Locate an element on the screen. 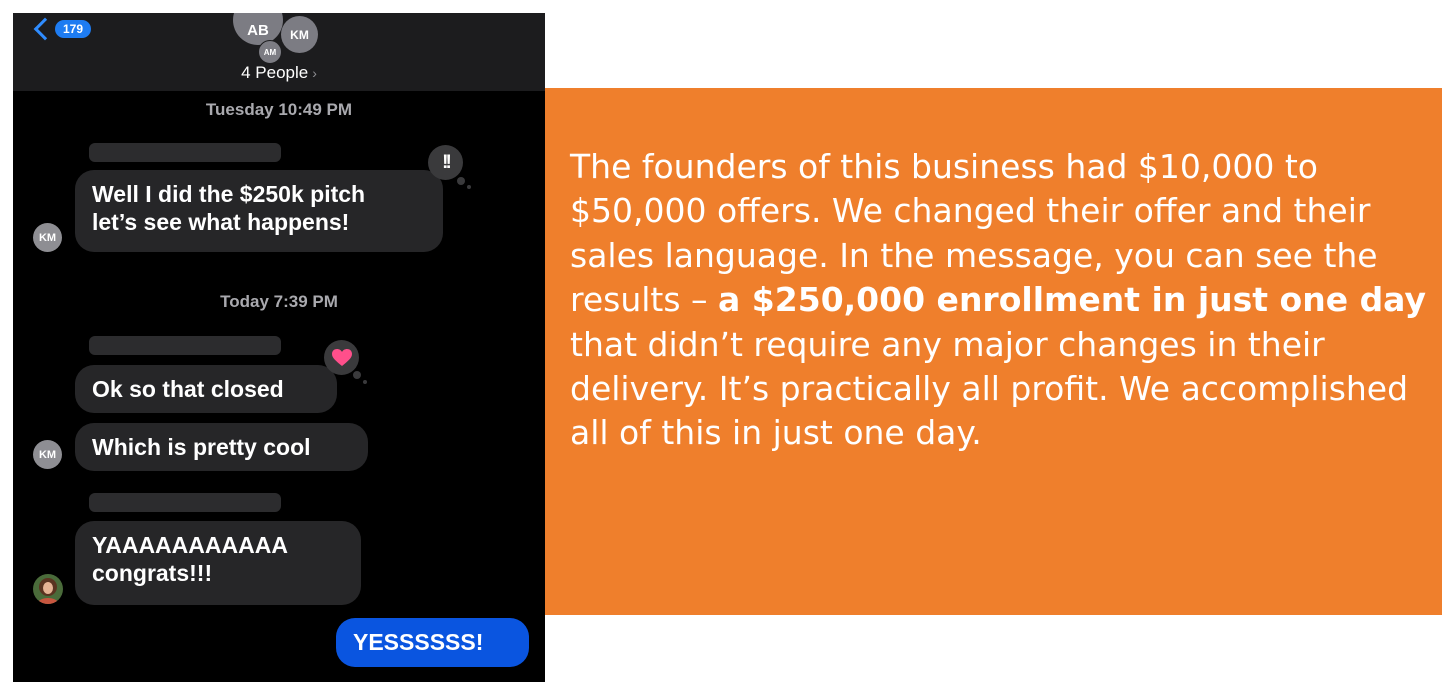 This screenshot has width=1442, height=682. profile-photo-image is located at coordinates (48, 589).